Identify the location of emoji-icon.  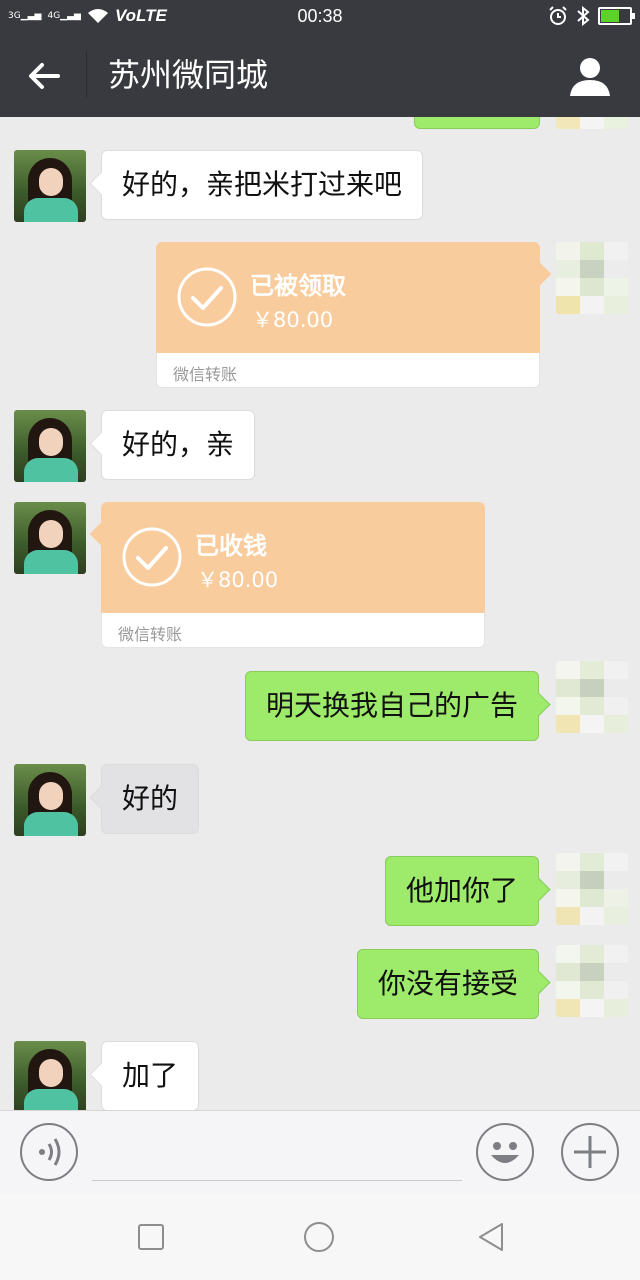
(505, 1152).